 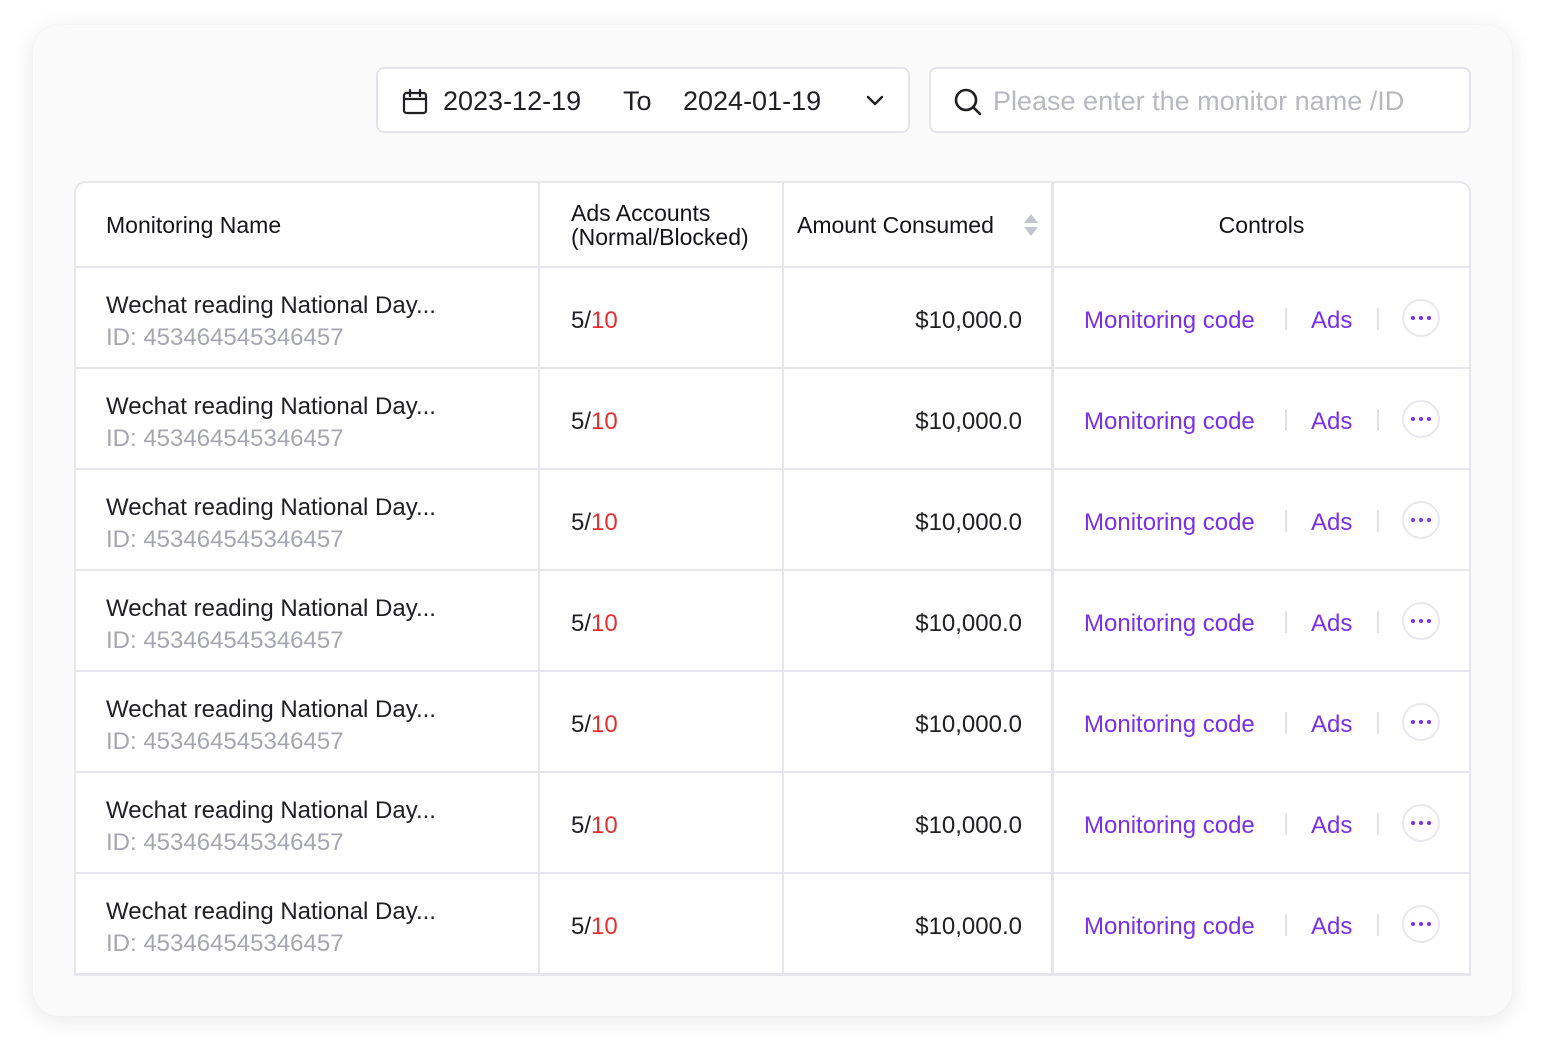 What do you see at coordinates (194, 225) in the screenshot?
I see `header-monitoring-name: Monitoring Name` at bounding box center [194, 225].